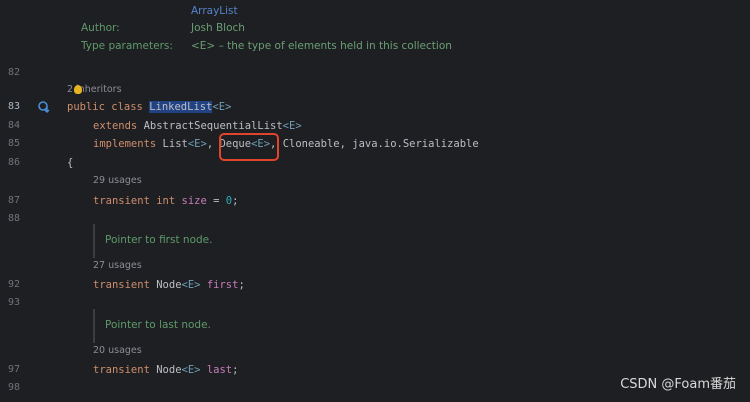 The width and height of the screenshot is (750, 402). Describe the element at coordinates (165, 370) in the screenshot. I see `code-line-97: transient Node<E> last;` at that location.